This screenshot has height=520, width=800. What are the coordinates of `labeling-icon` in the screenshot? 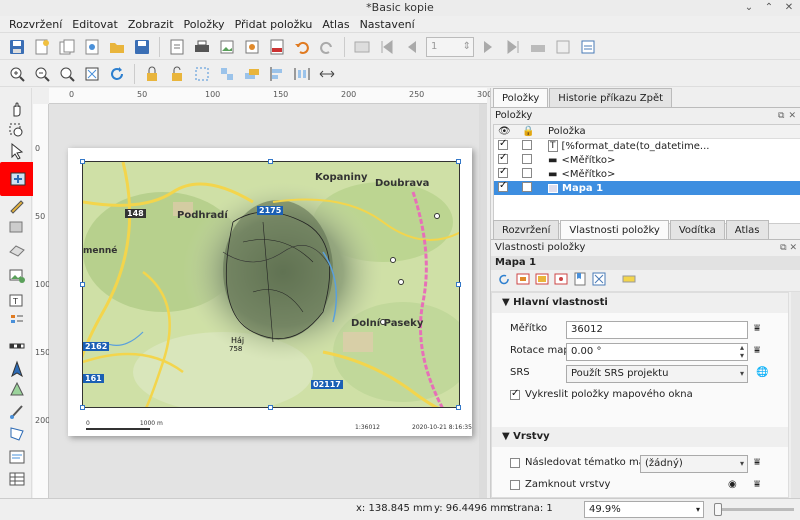 It's located at (629, 280).